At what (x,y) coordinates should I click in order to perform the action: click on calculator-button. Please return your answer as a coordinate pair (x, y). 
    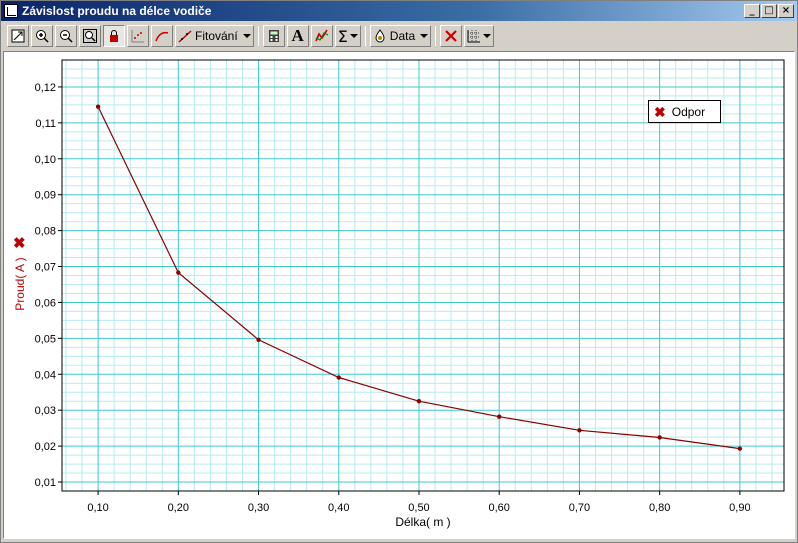
    Looking at the image, I should click on (273, 36).